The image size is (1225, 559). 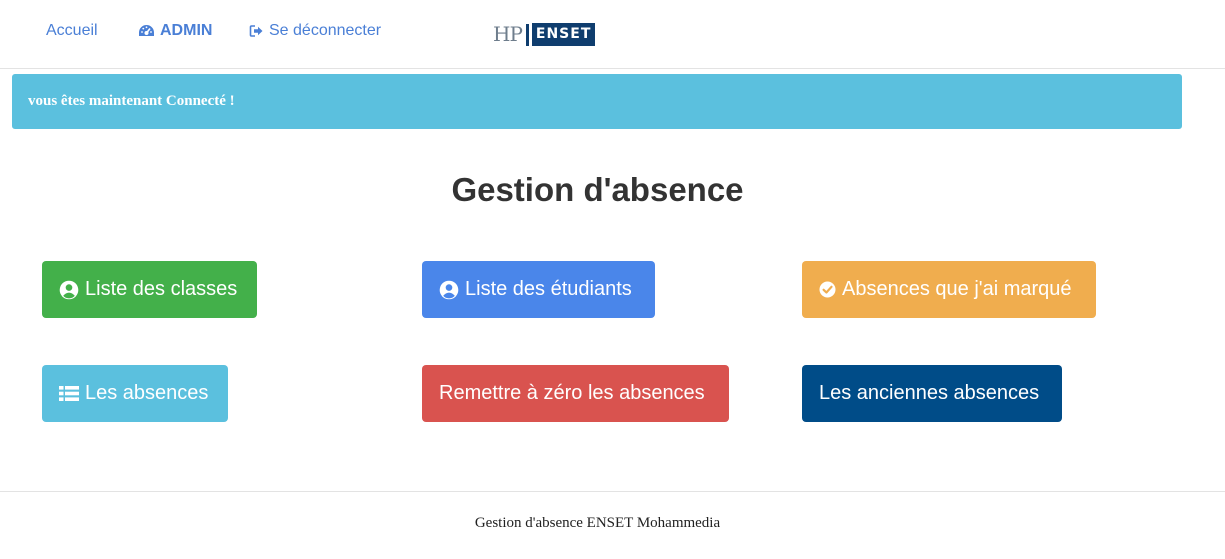 I want to click on reset-absences-button: Remettre à zéro les absences, so click(x=575, y=393).